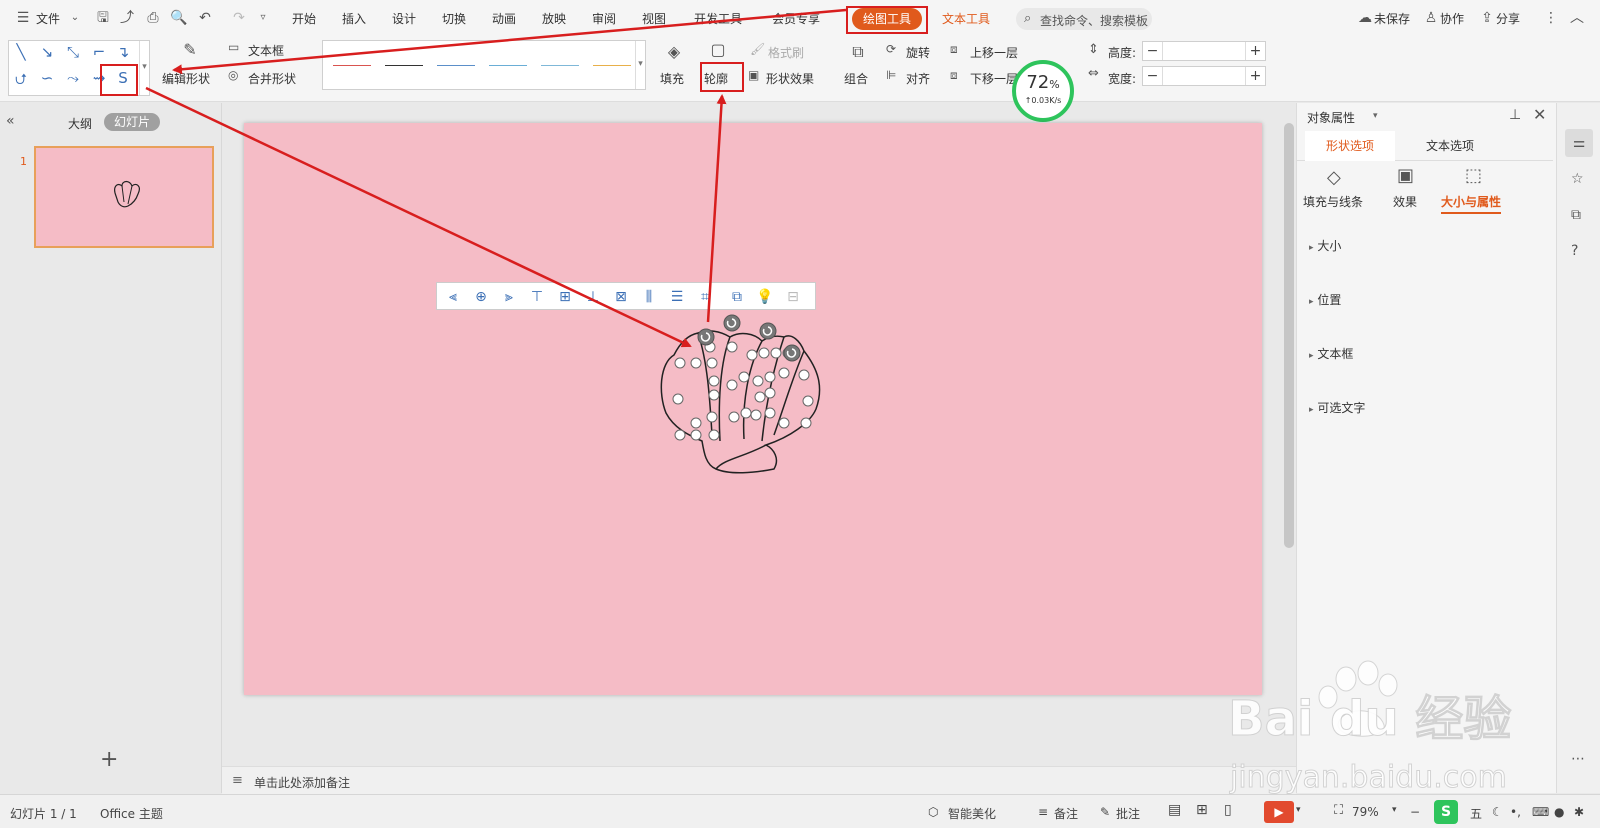 Image resolution: width=1600 pixels, height=828 pixels. Describe the element at coordinates (1446, 812) in the screenshot. I see `input-method-icon: S` at that location.